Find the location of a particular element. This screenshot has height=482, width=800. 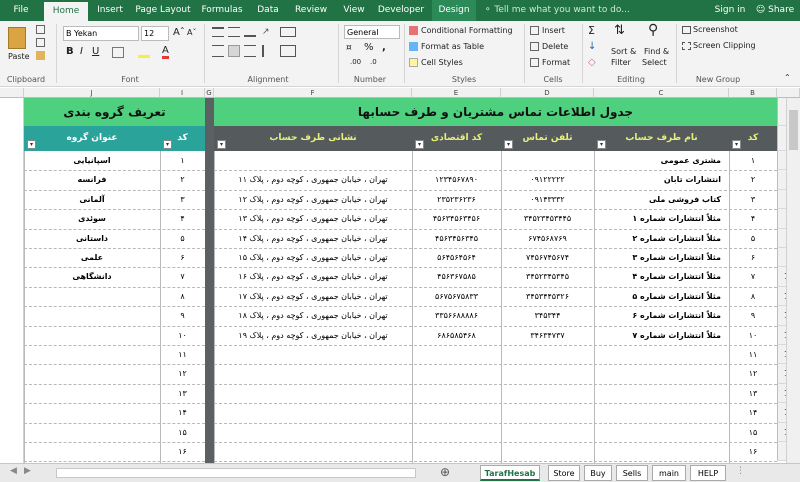

cell-econ: ۲۳۵۲۳۶۲۳۶ is located at coordinates (456, 199).